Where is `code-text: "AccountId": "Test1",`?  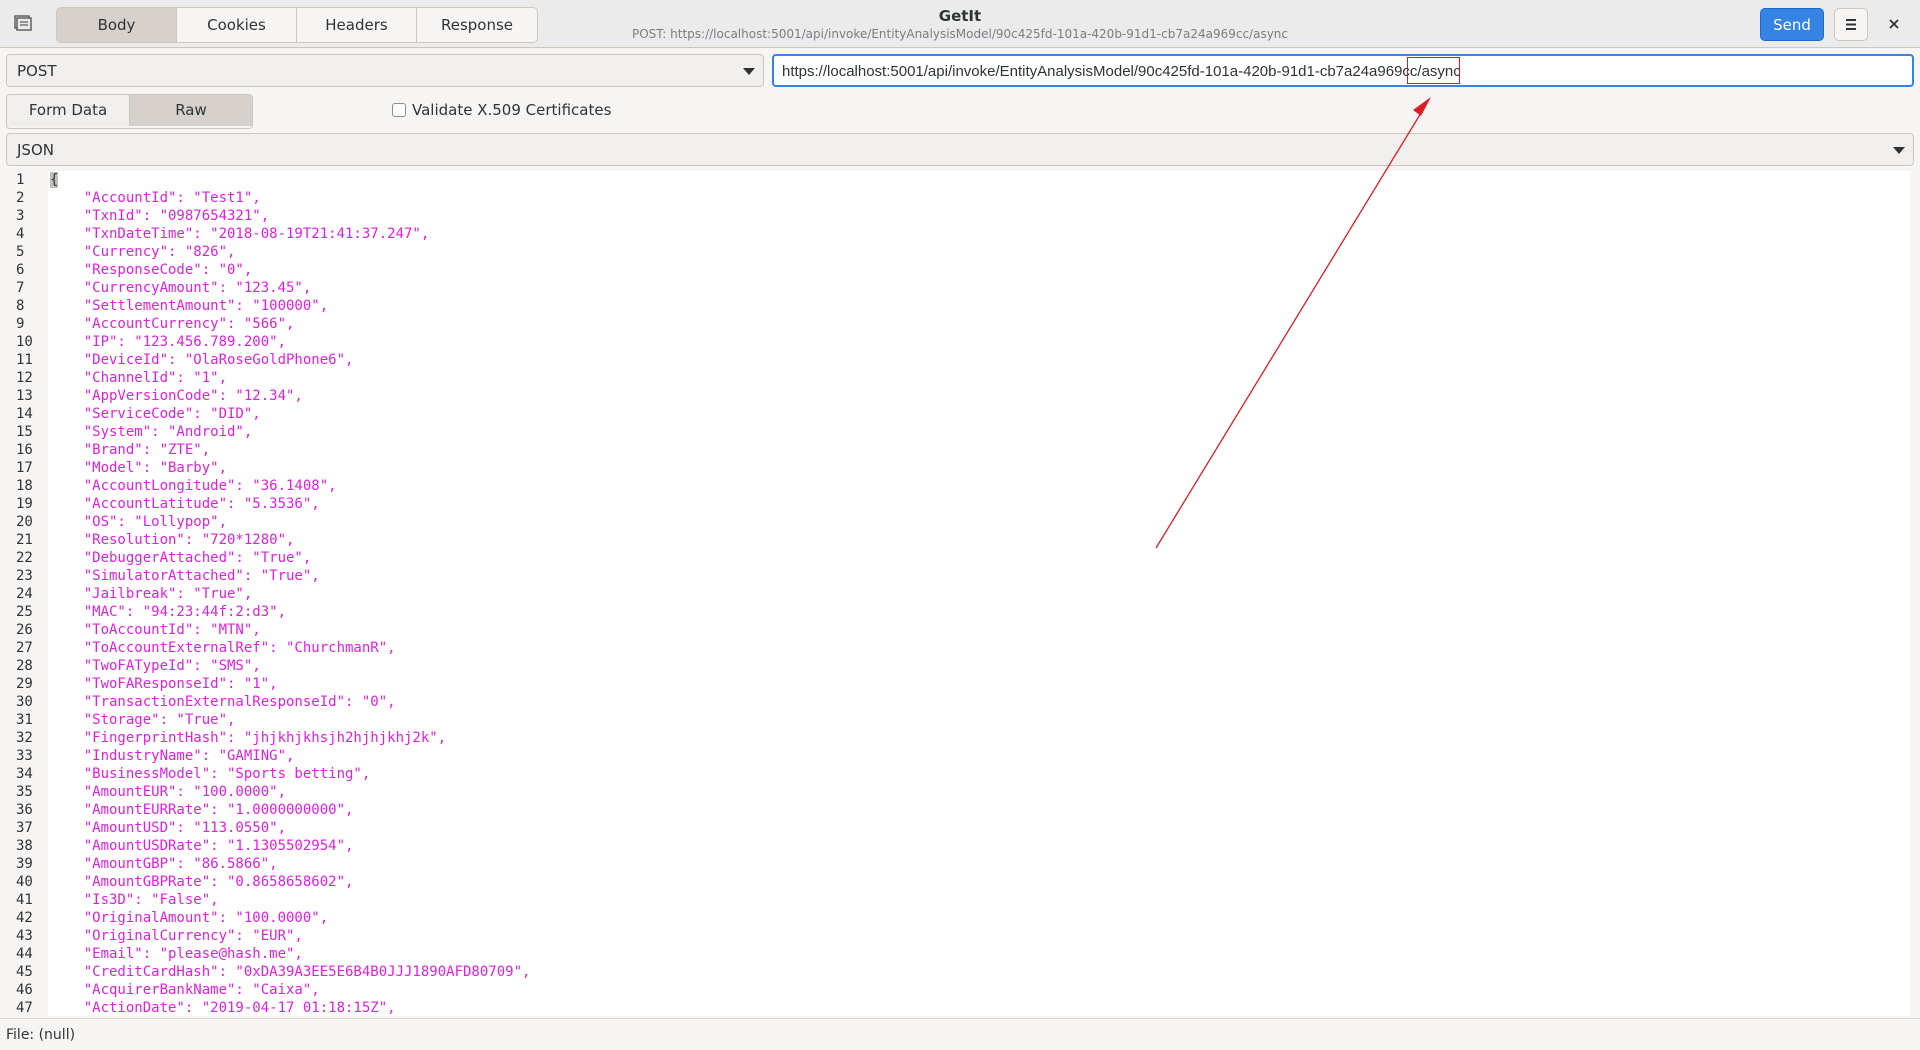 code-text: "AccountId": "Test1", is located at coordinates (155, 198).